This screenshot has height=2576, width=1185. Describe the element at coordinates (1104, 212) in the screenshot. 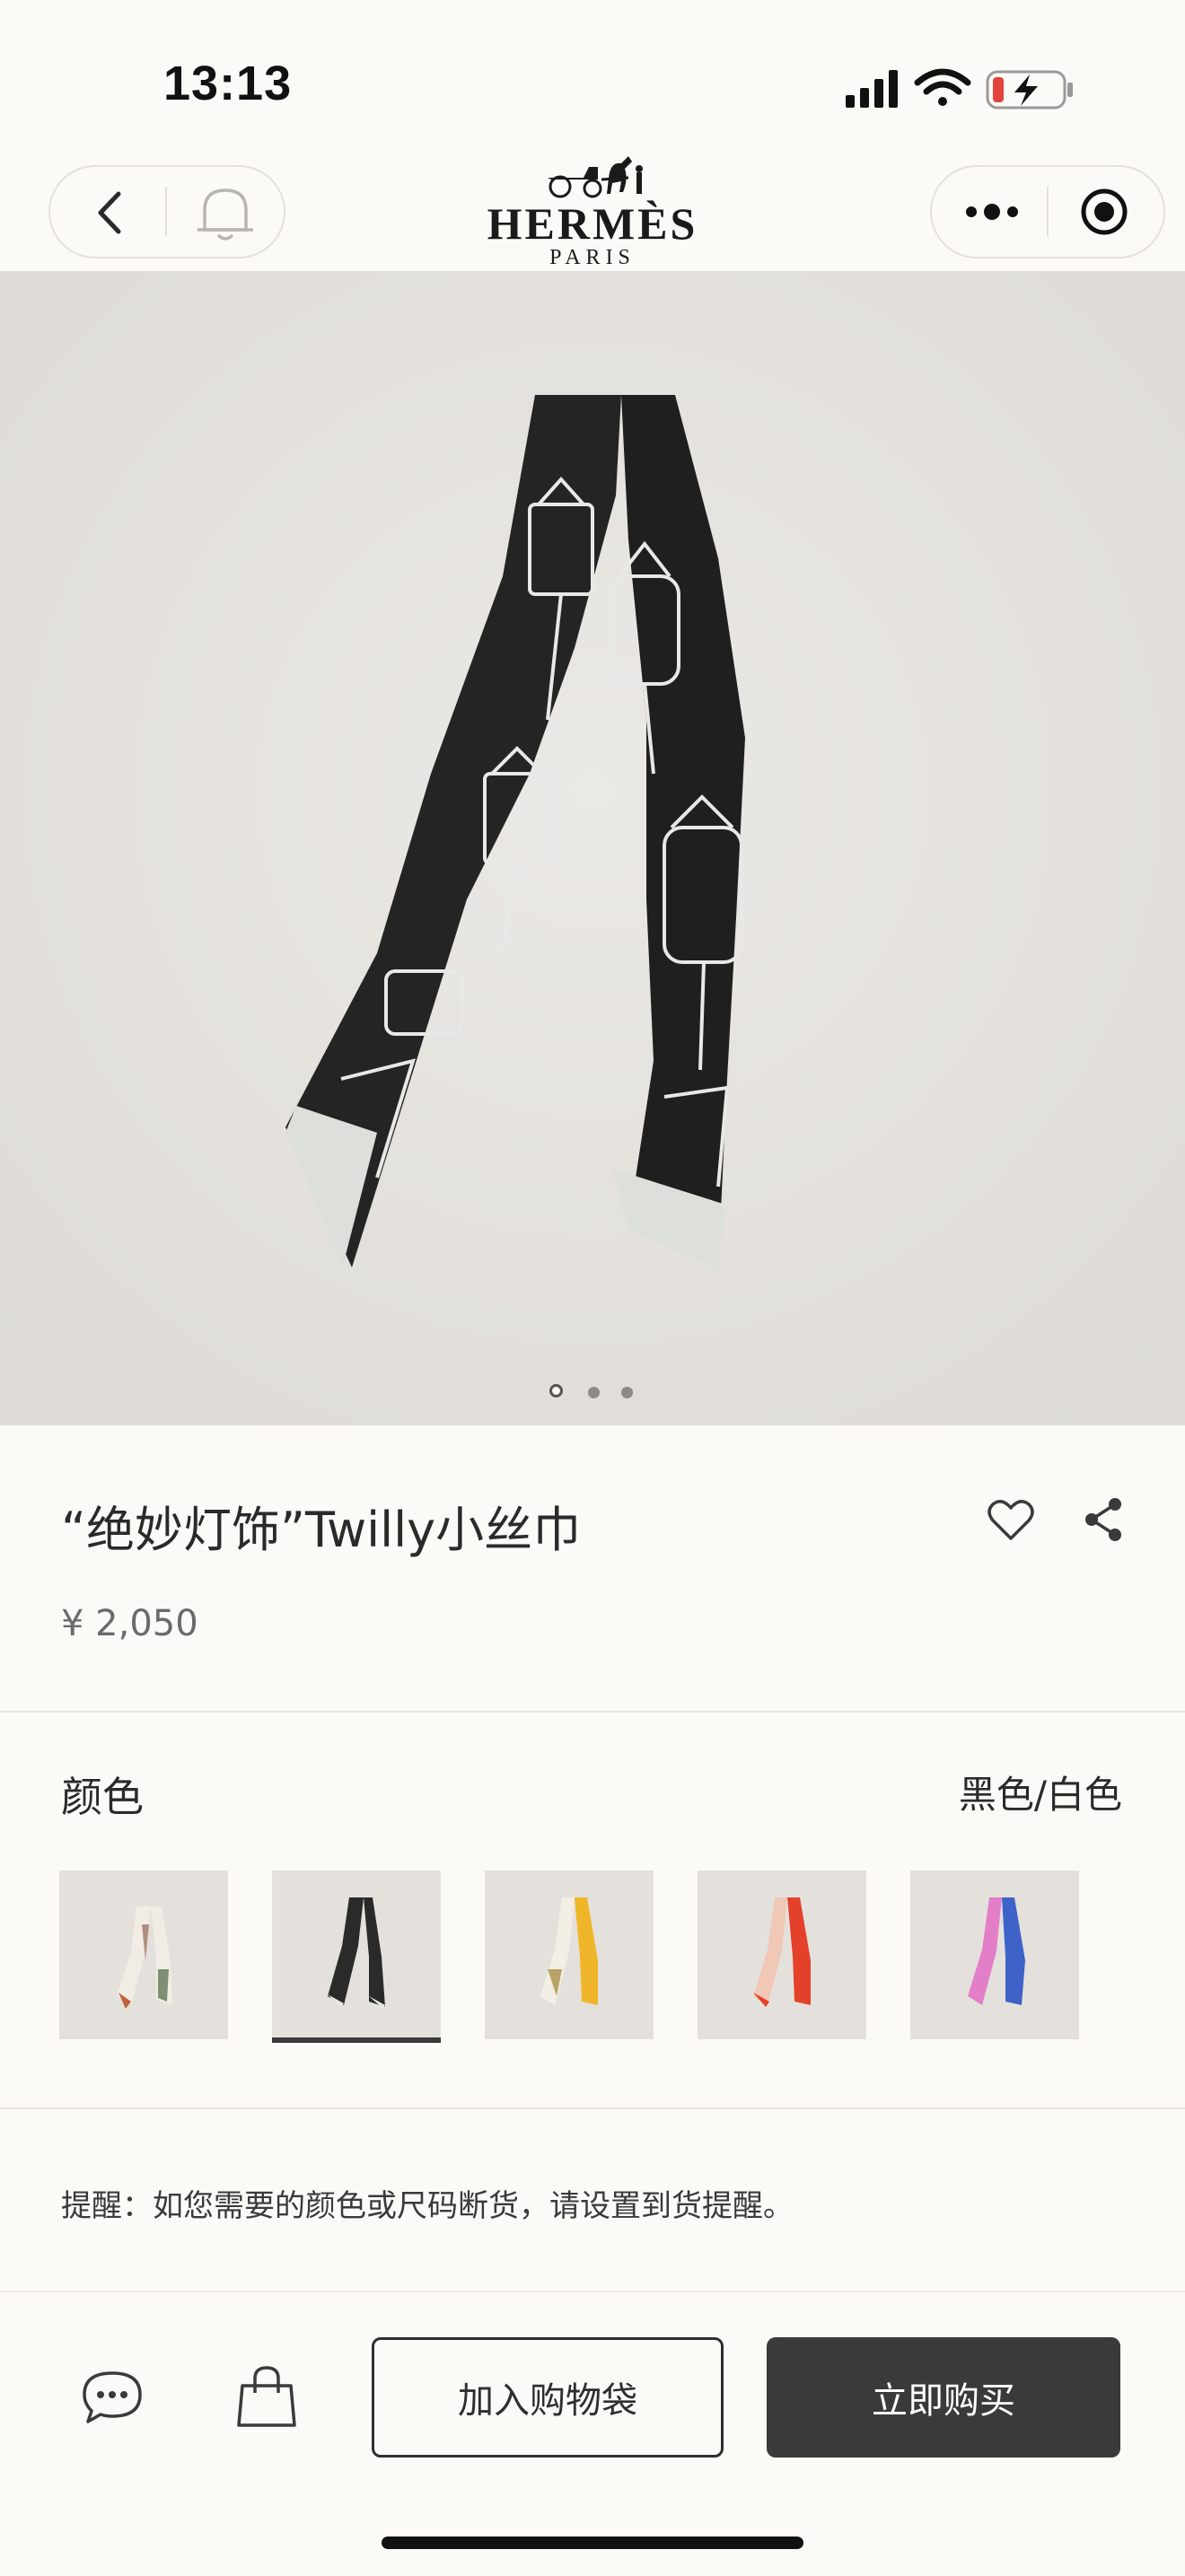

I see `target-icon` at that location.